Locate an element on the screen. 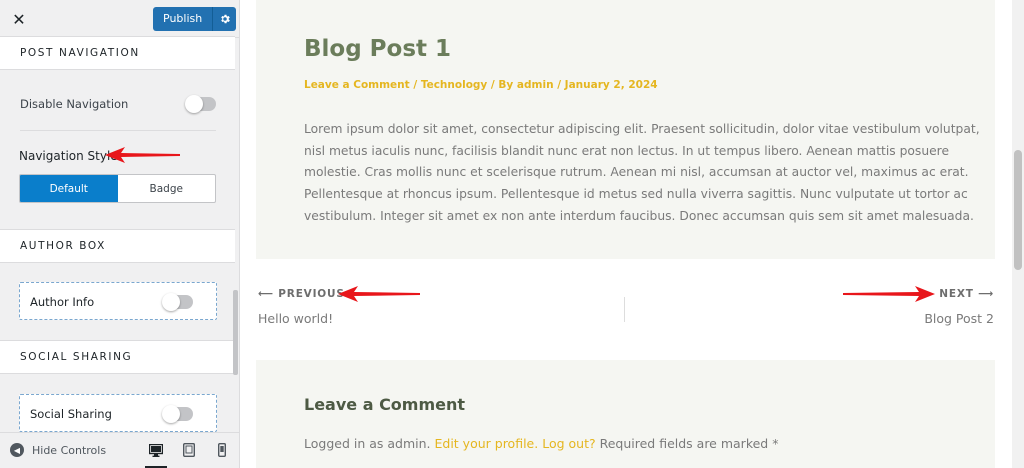 This screenshot has height=468, width=1024. hide-controls-button: ◀ Hide Controls is located at coordinates (58, 450).